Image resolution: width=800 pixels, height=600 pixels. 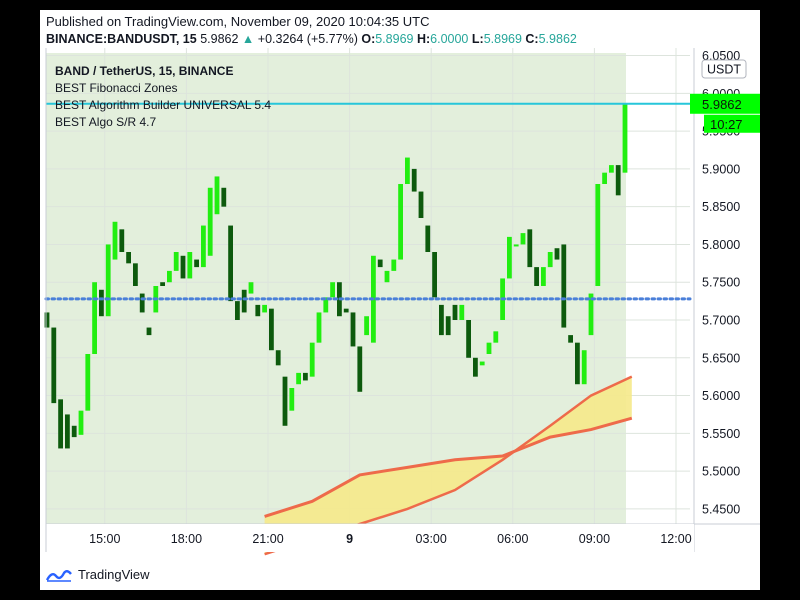 I want to click on price-tick-label: 5.9000, so click(x=721, y=169).